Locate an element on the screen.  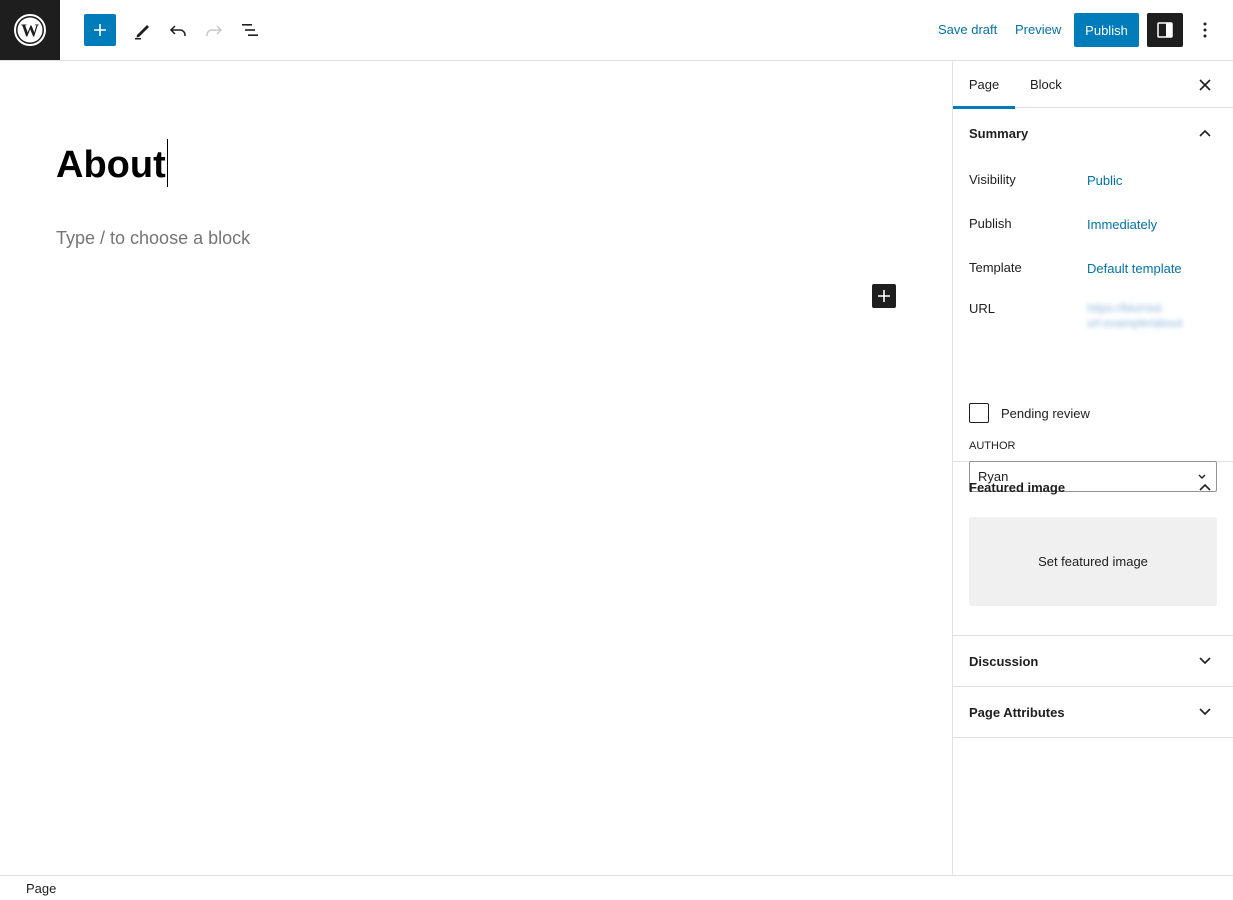
preview-button: Preview is located at coordinates (1038, 29).